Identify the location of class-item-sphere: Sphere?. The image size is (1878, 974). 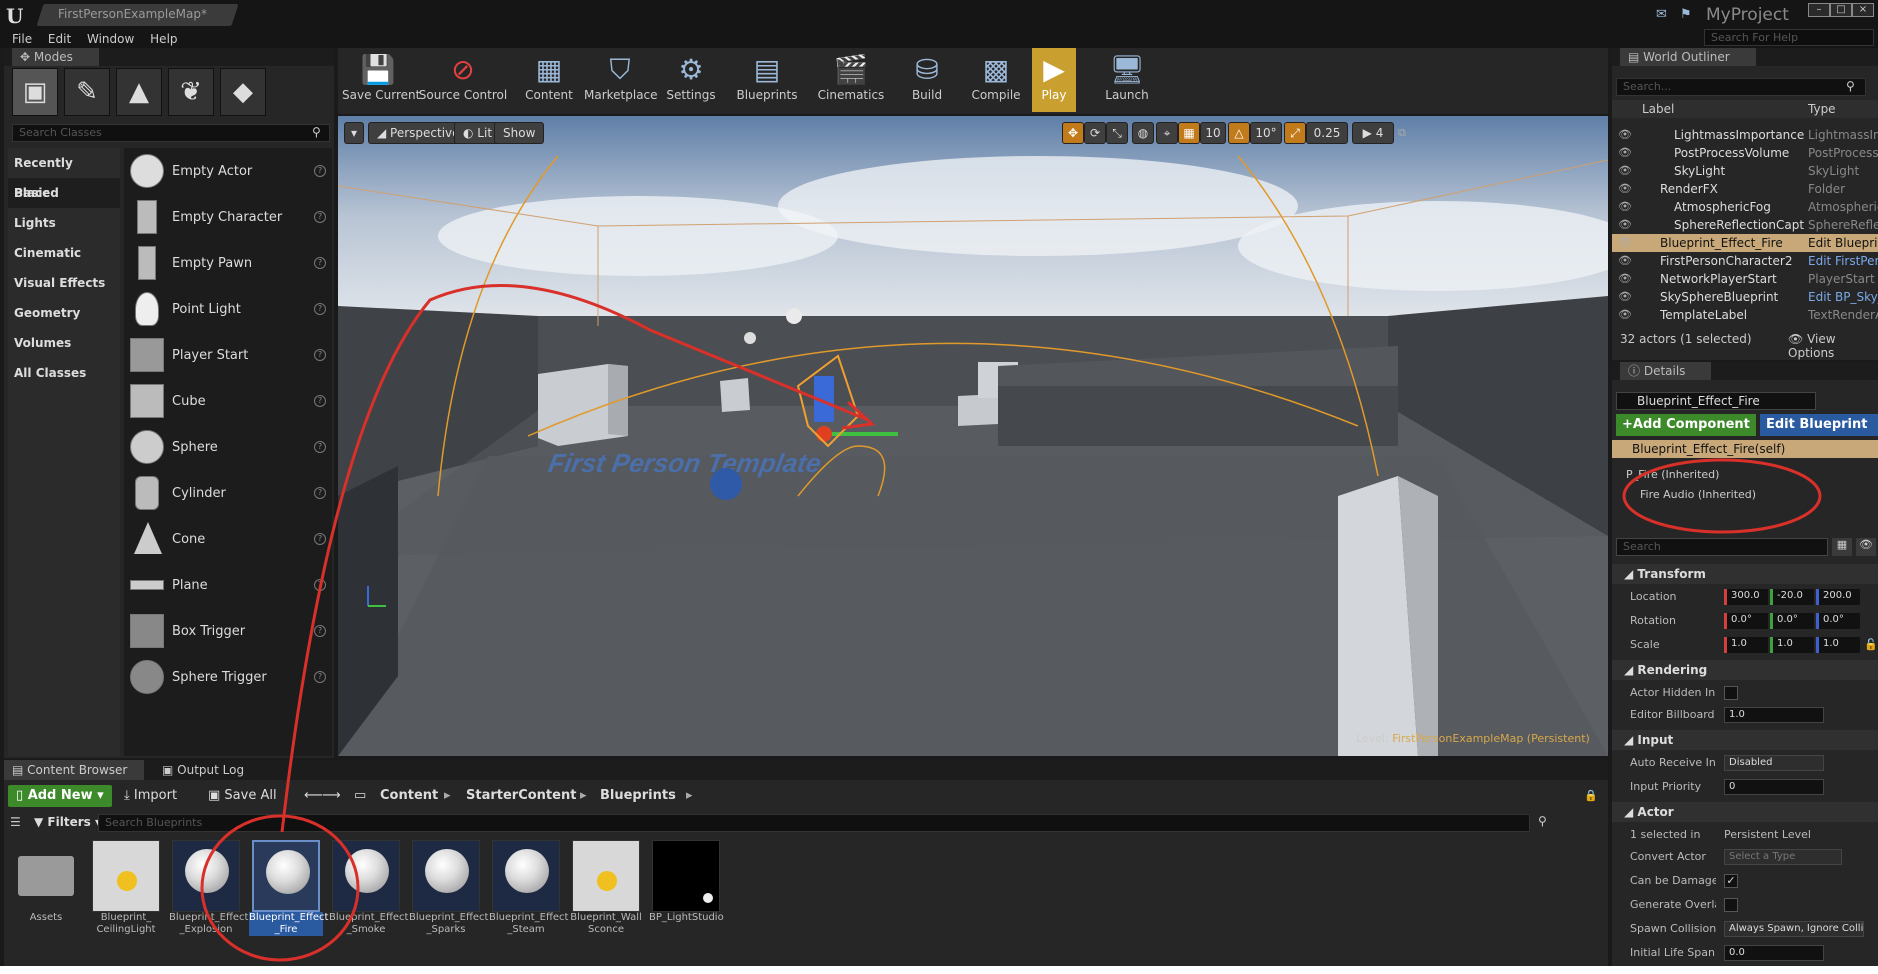
(231, 448).